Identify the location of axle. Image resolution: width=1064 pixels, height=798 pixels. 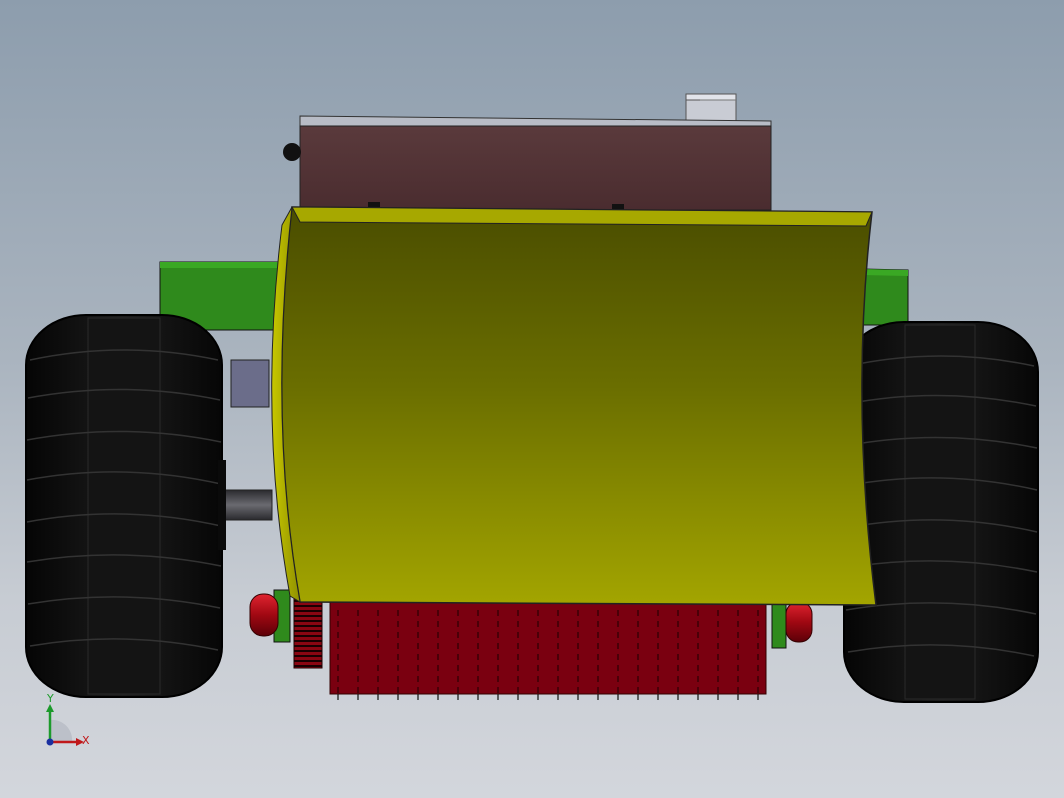
(247, 505).